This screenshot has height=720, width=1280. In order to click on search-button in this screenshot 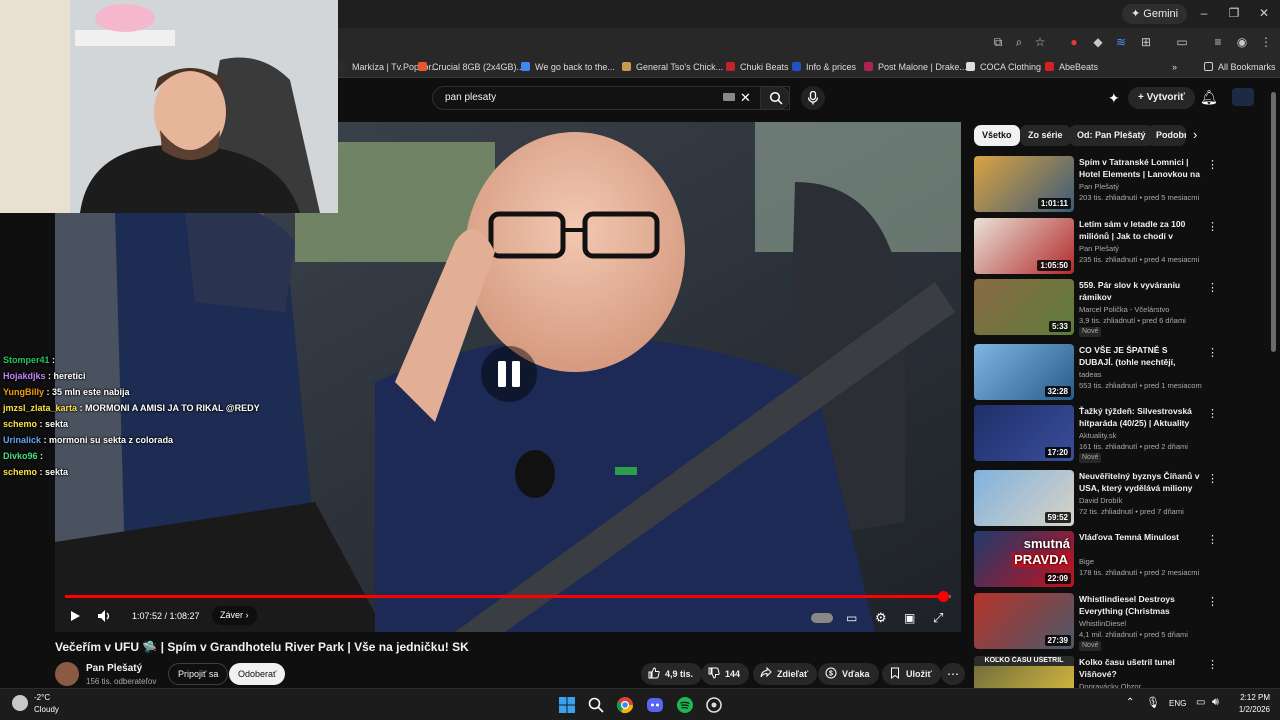, I will do `click(775, 98)`.